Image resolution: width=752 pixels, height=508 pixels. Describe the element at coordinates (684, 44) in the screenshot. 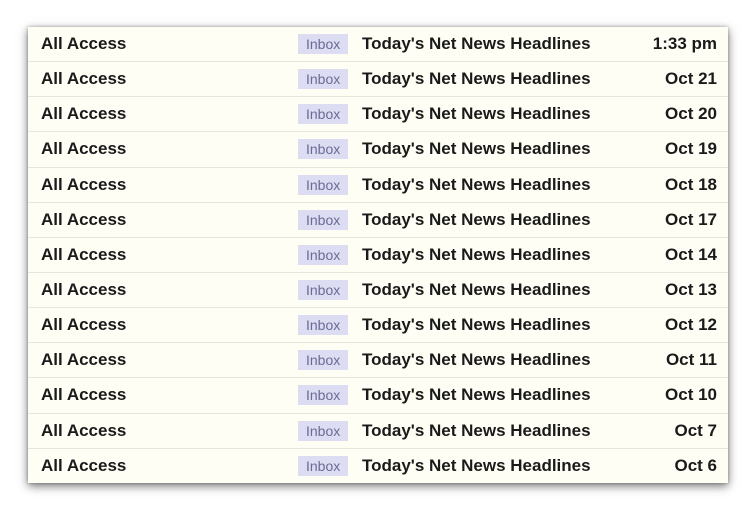

I see `message-date: 1:33 pm` at that location.